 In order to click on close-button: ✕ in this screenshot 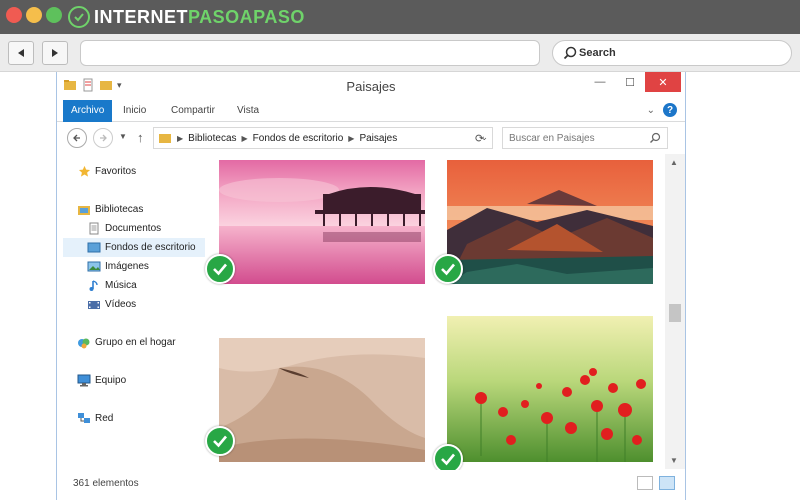, I will do `click(663, 82)`.